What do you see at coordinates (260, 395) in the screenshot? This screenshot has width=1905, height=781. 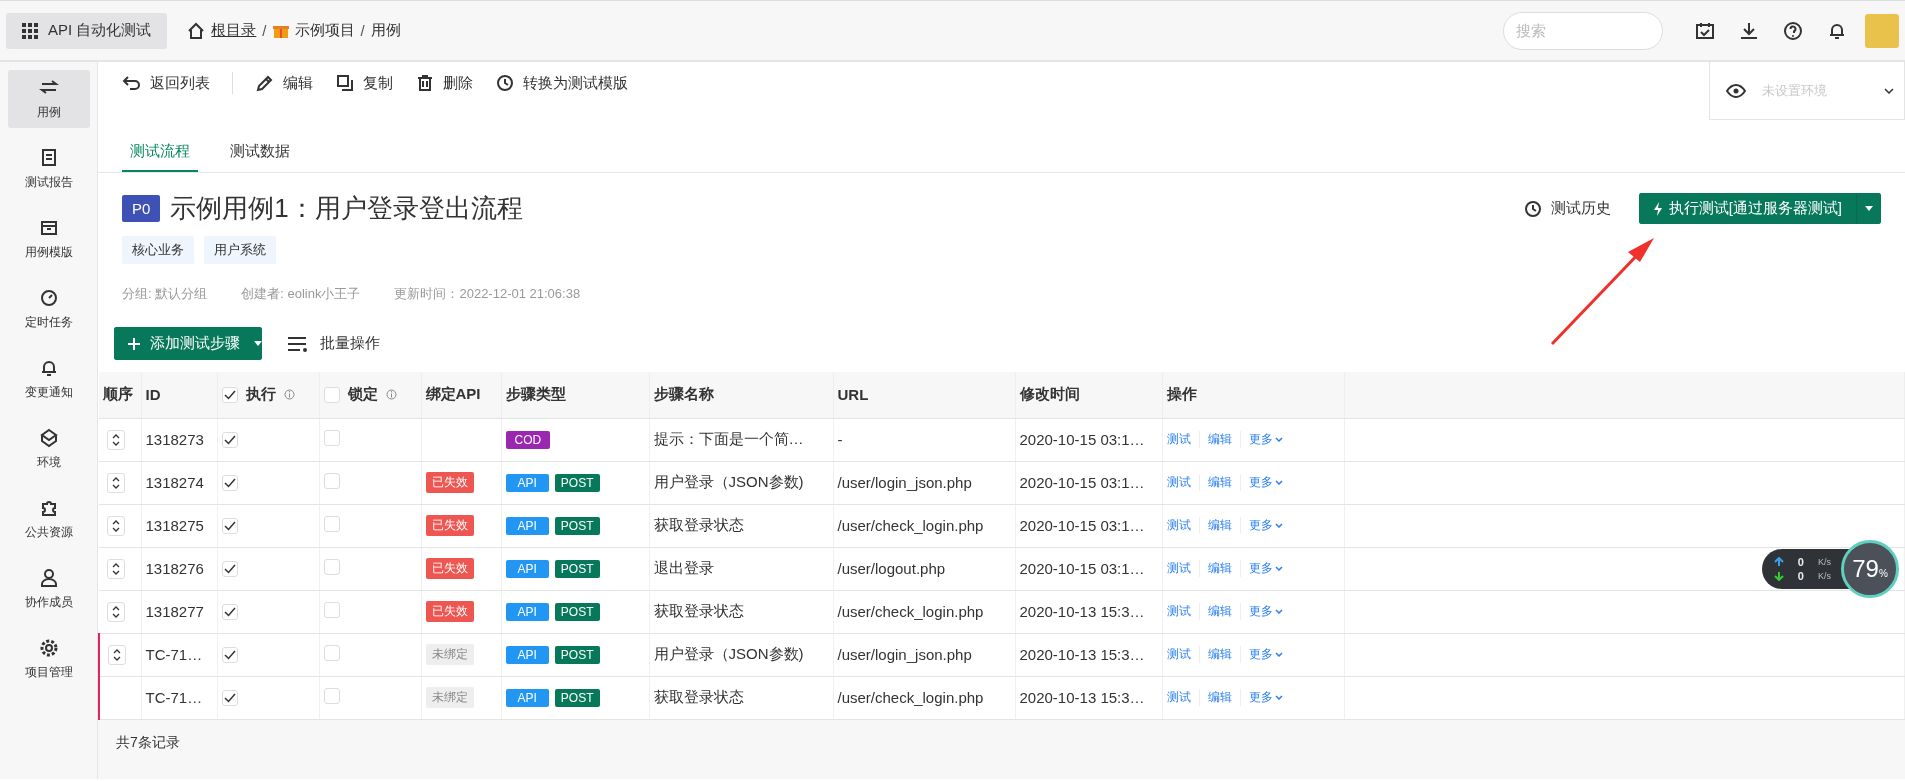 I see `column-header: 执行` at bounding box center [260, 395].